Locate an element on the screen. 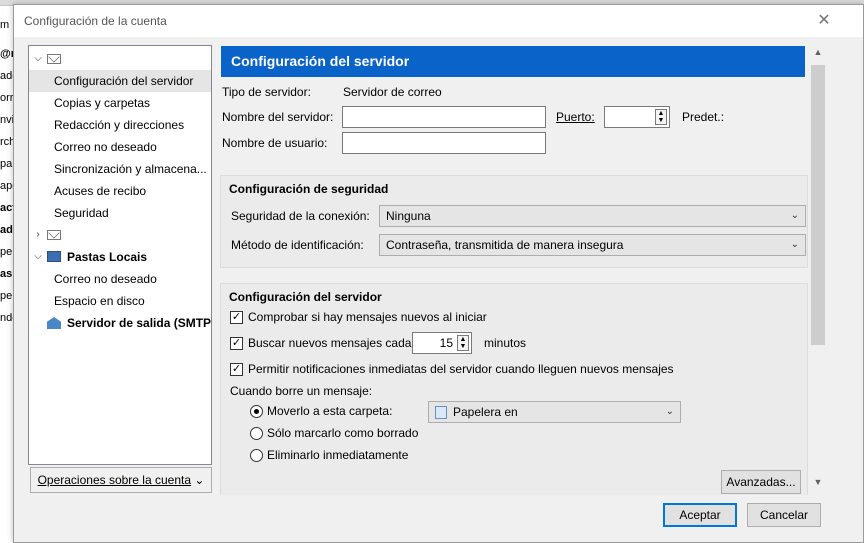 This screenshot has height=543, width=864. background-text: orra is located at coordinates (7, 98).